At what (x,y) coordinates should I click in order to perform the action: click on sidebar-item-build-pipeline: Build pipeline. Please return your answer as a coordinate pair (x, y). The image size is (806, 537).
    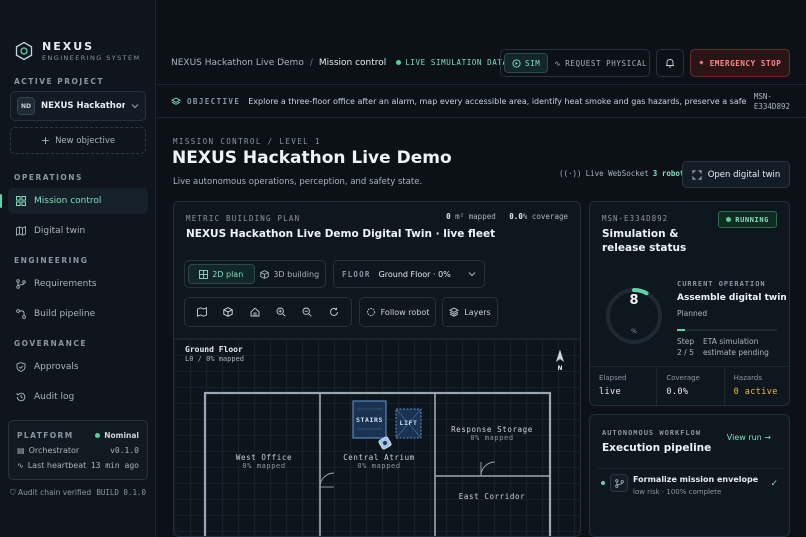
    Looking at the image, I should click on (78, 314).